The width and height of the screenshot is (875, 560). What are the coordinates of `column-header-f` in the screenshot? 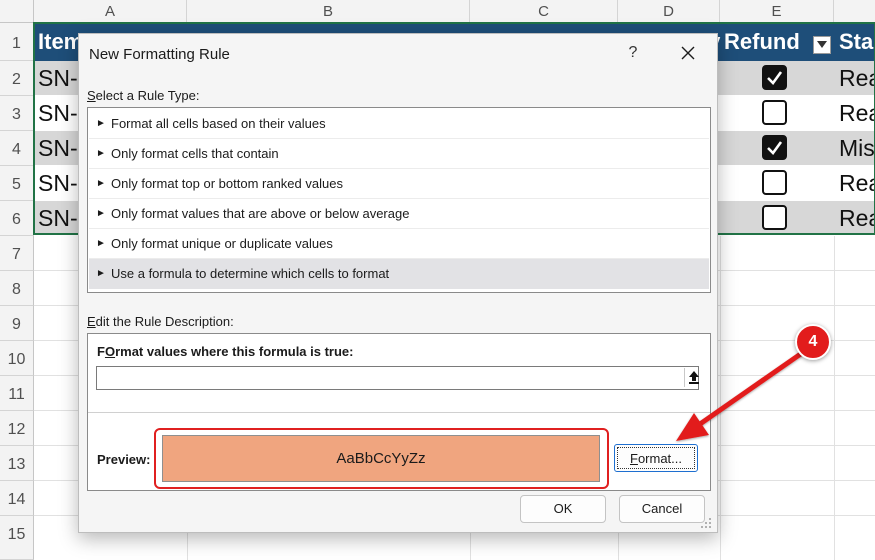 It's located at (854, 11).